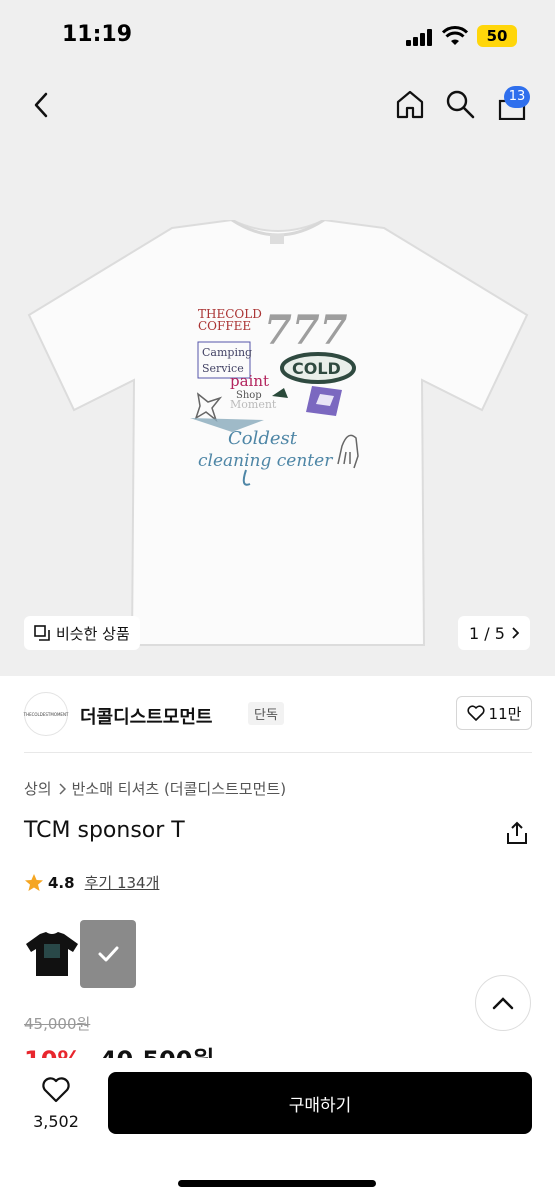  What do you see at coordinates (34, 882) in the screenshot?
I see `star-icon` at bounding box center [34, 882].